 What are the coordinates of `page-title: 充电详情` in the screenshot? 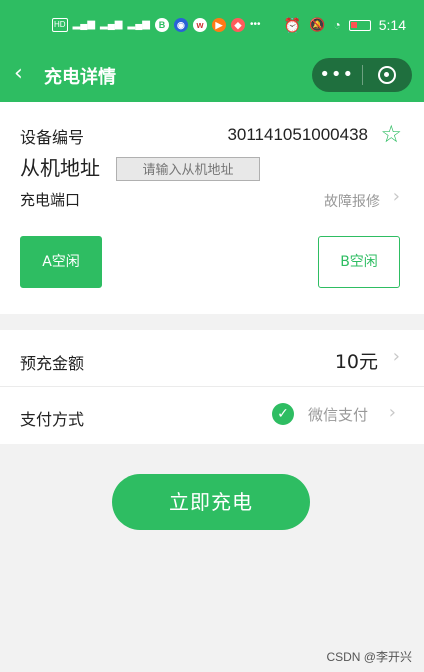 It's located at (80, 77).